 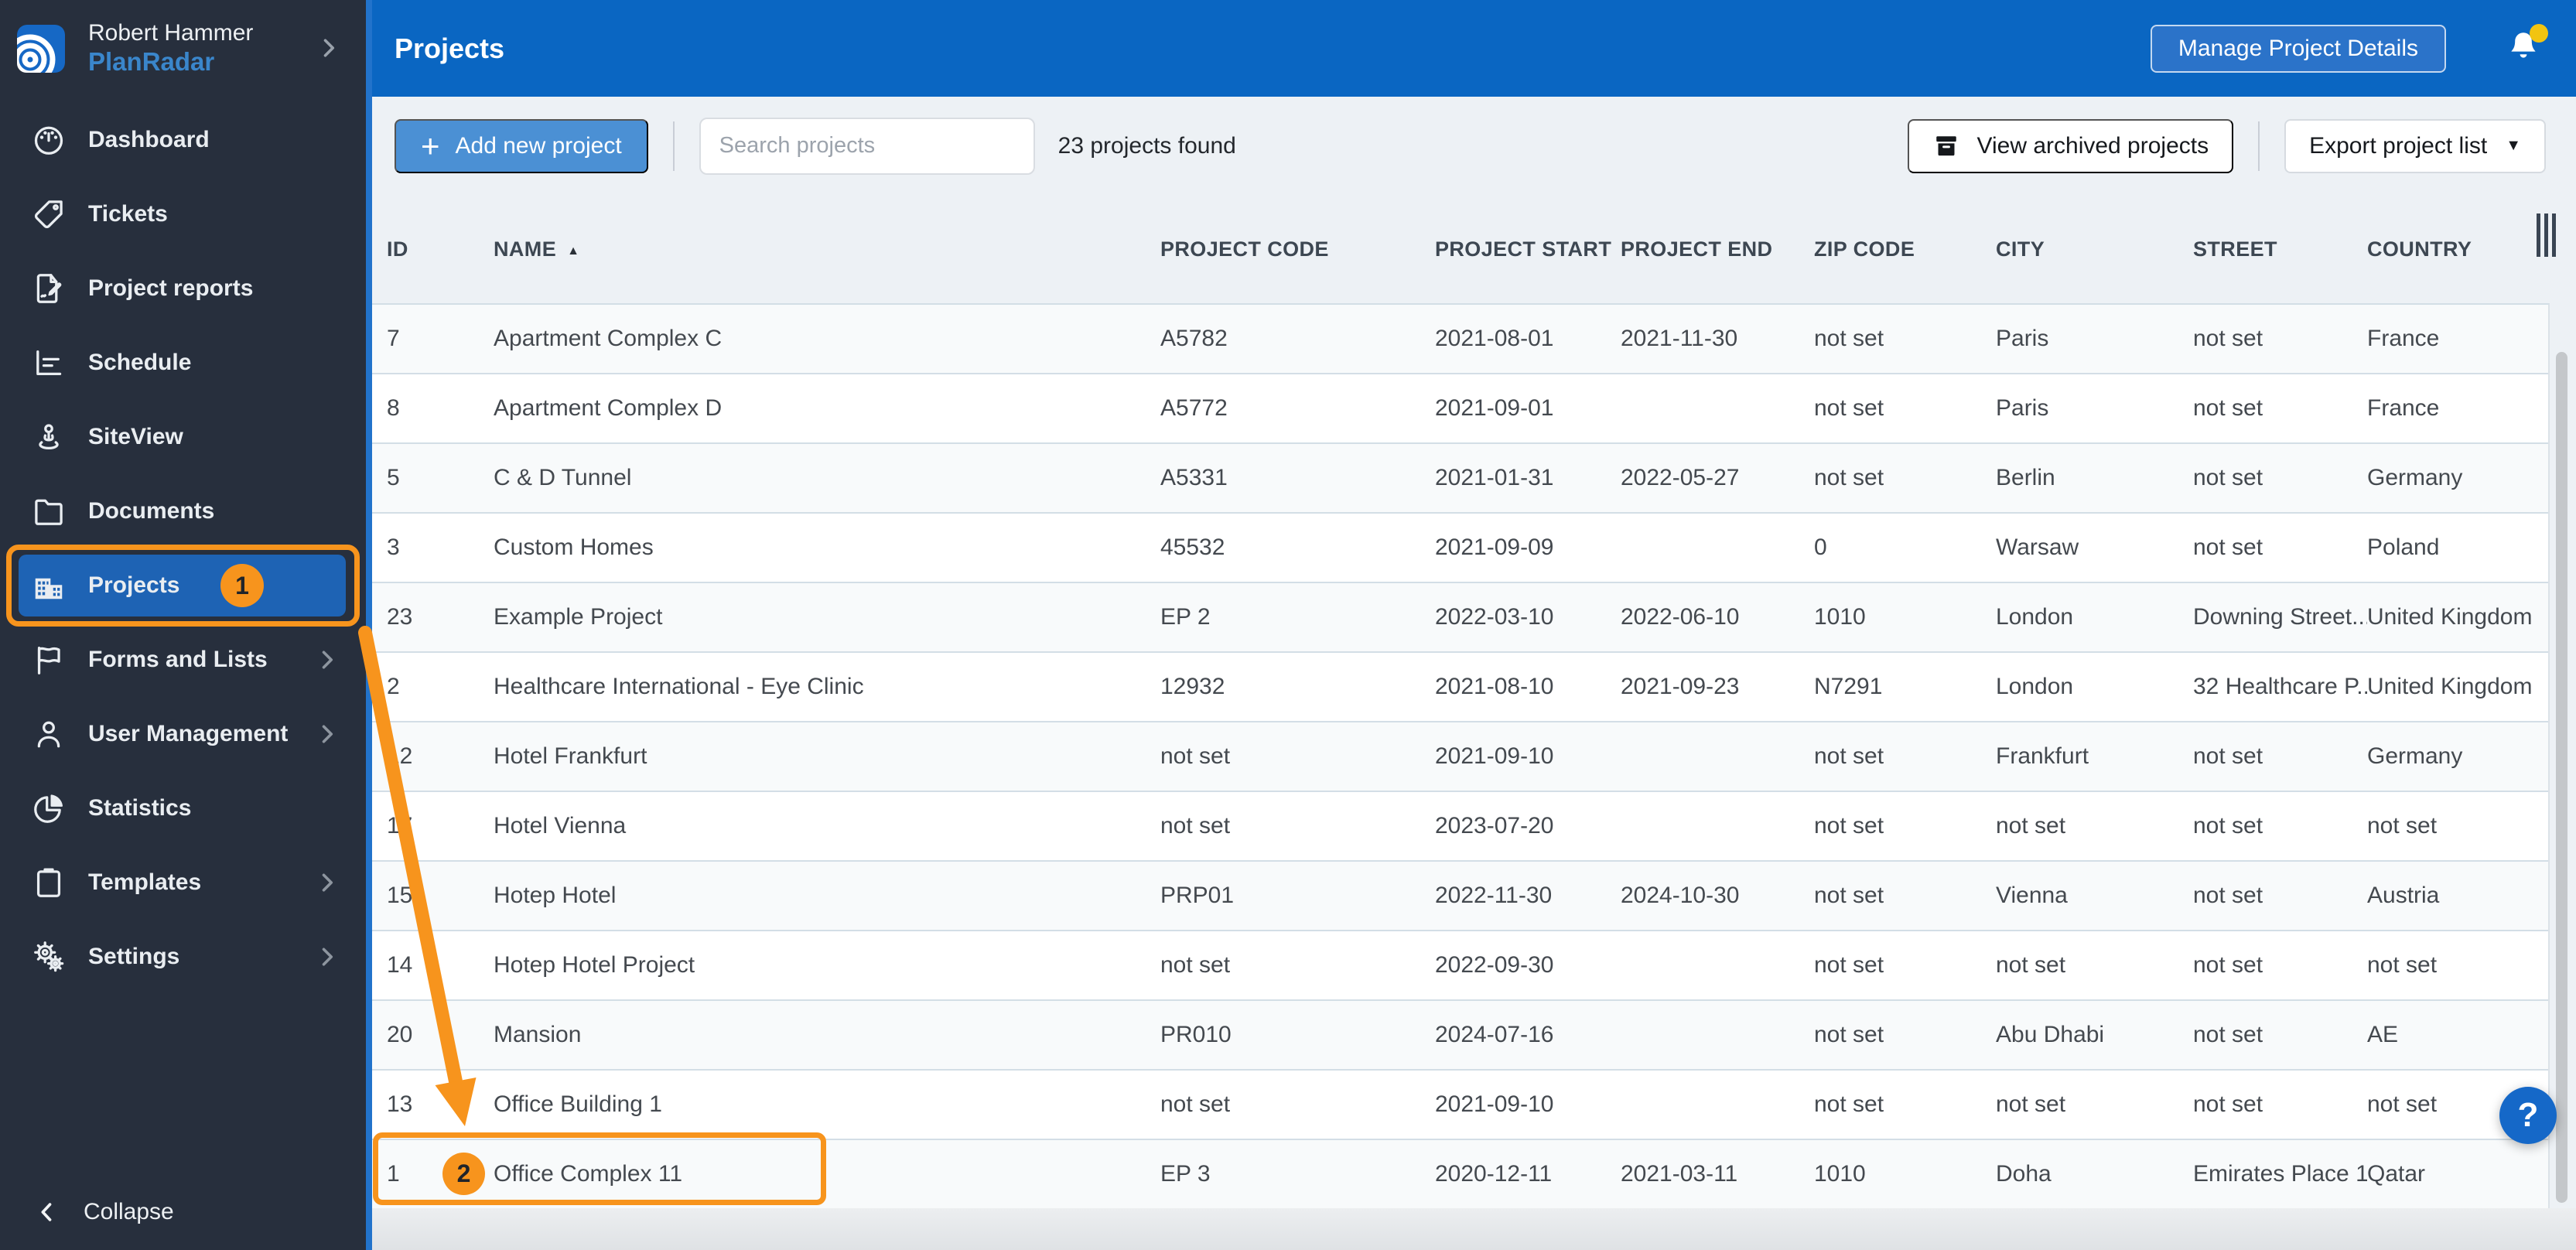 I want to click on chevron-left-icon, so click(x=47, y=1212).